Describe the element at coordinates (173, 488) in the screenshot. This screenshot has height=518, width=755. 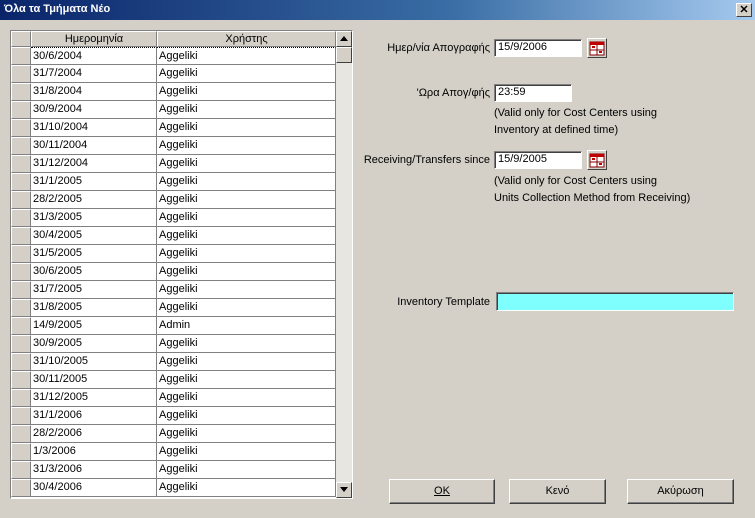
I see `table-row: 30/4/2006 Aggeliki` at that location.